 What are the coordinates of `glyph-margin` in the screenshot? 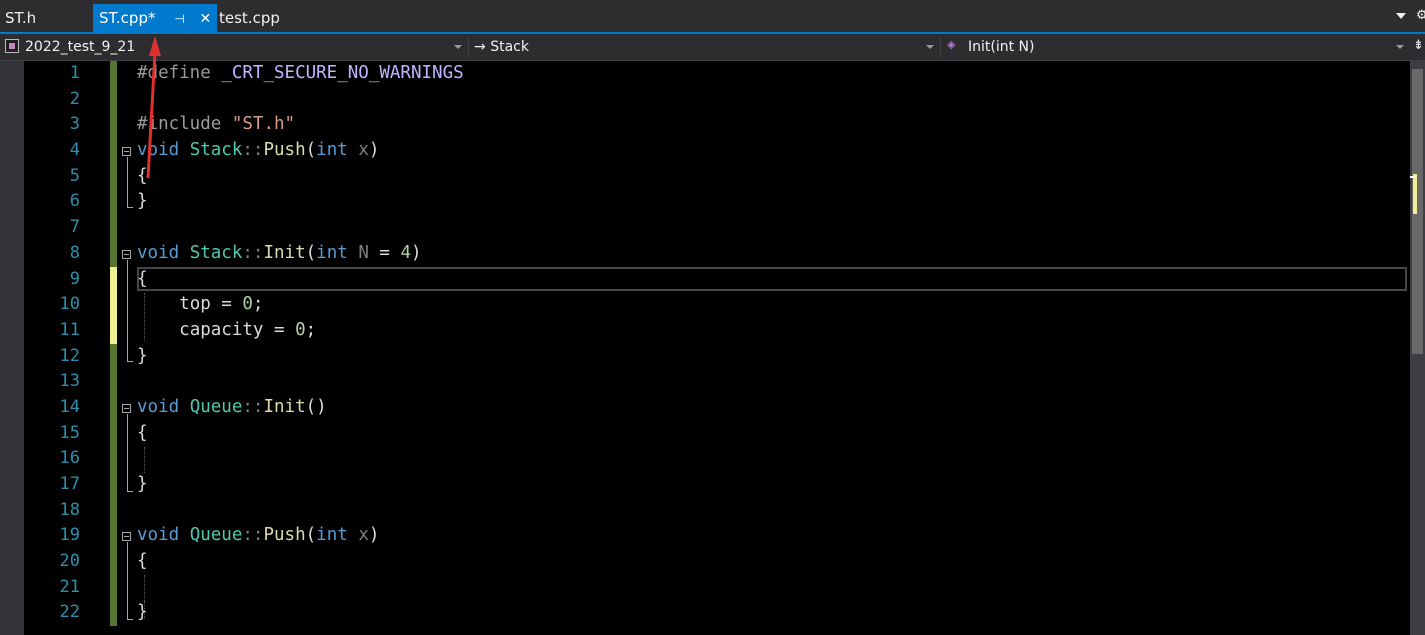 It's located at (12, 348).